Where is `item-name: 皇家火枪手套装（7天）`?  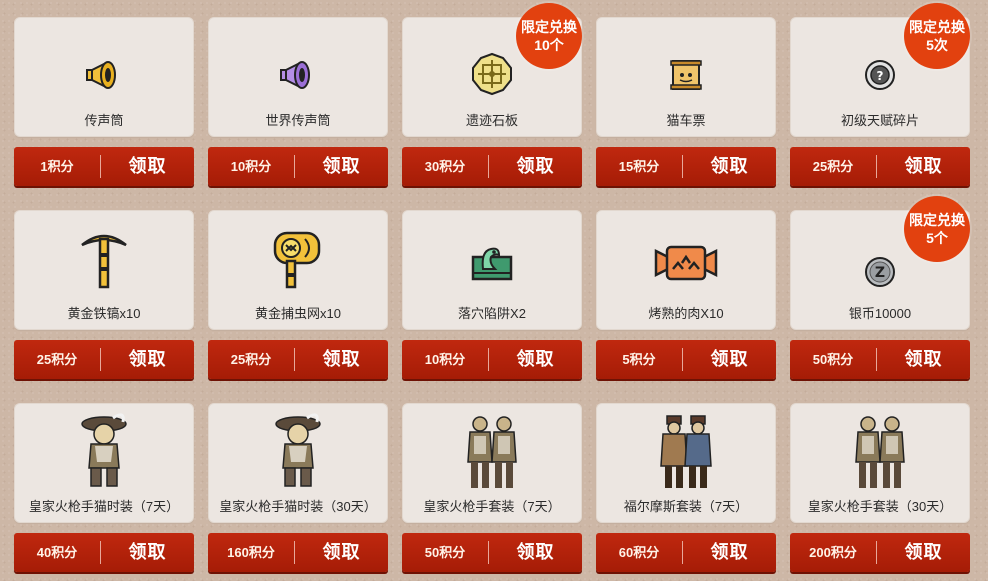 item-name: 皇家火枪手套装（7天） is located at coordinates (492, 506).